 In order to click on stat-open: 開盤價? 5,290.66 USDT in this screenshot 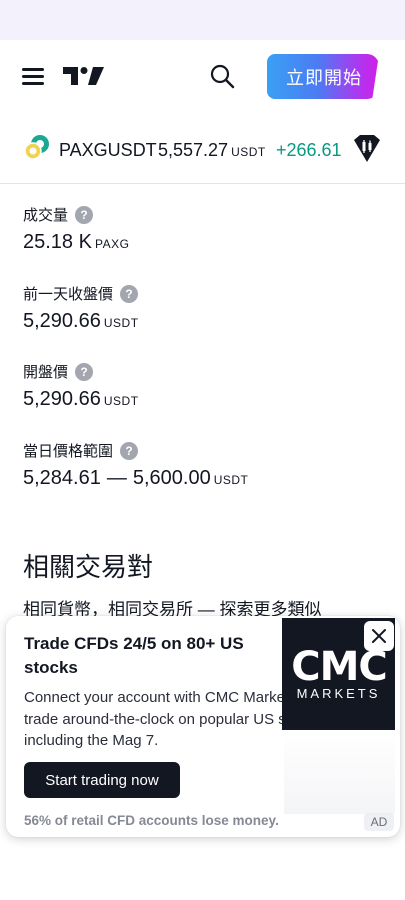, I will do `click(81, 386)`.